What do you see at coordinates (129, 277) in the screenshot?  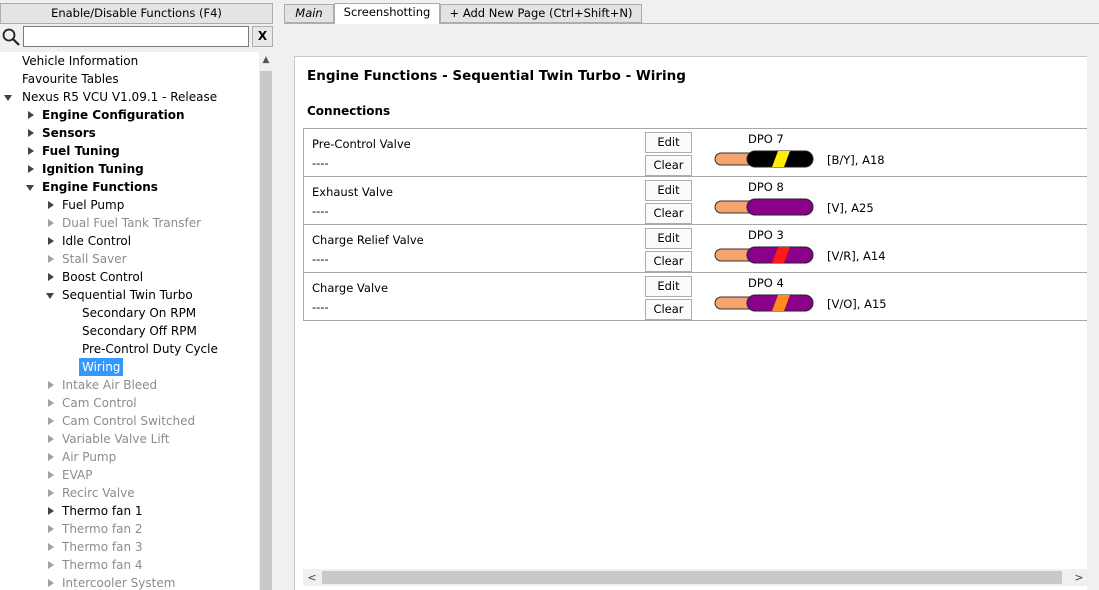 I see `tree-item: Boost Control` at bounding box center [129, 277].